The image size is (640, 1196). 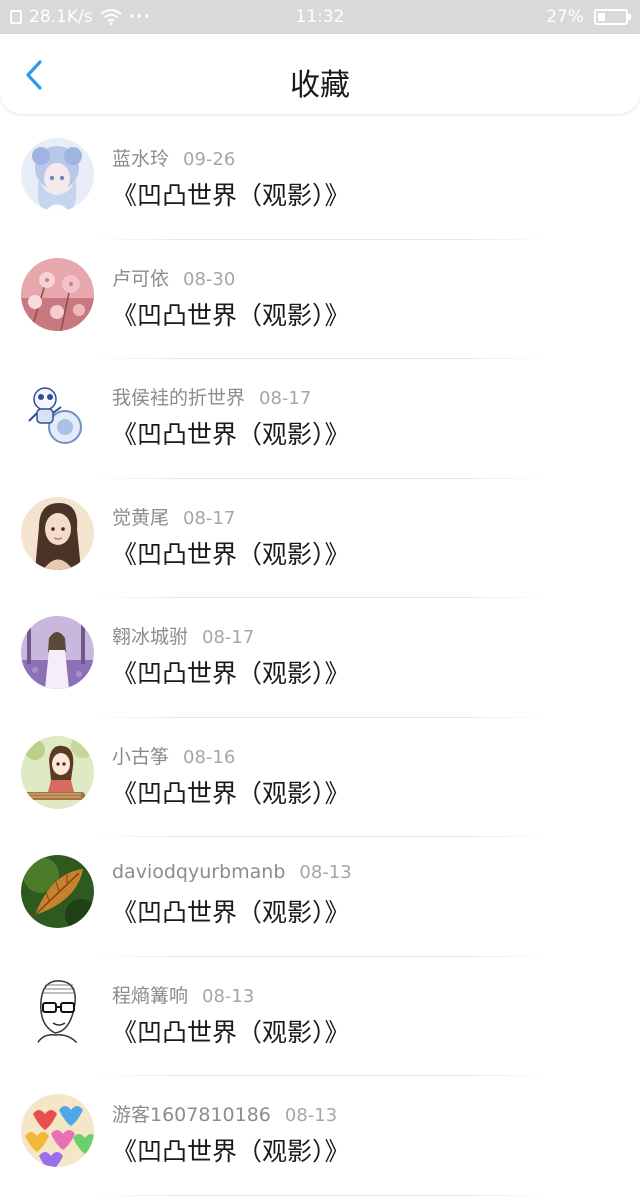 What do you see at coordinates (57, 891) in the screenshot?
I see `autumn-leaf-avatar` at bounding box center [57, 891].